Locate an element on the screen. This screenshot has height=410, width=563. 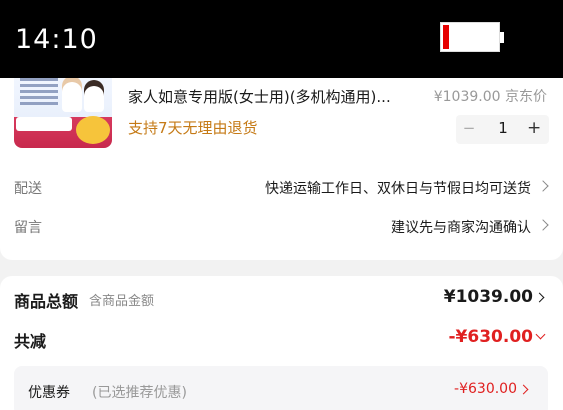
quantity-stepper: − 1 + is located at coordinates (502, 129).